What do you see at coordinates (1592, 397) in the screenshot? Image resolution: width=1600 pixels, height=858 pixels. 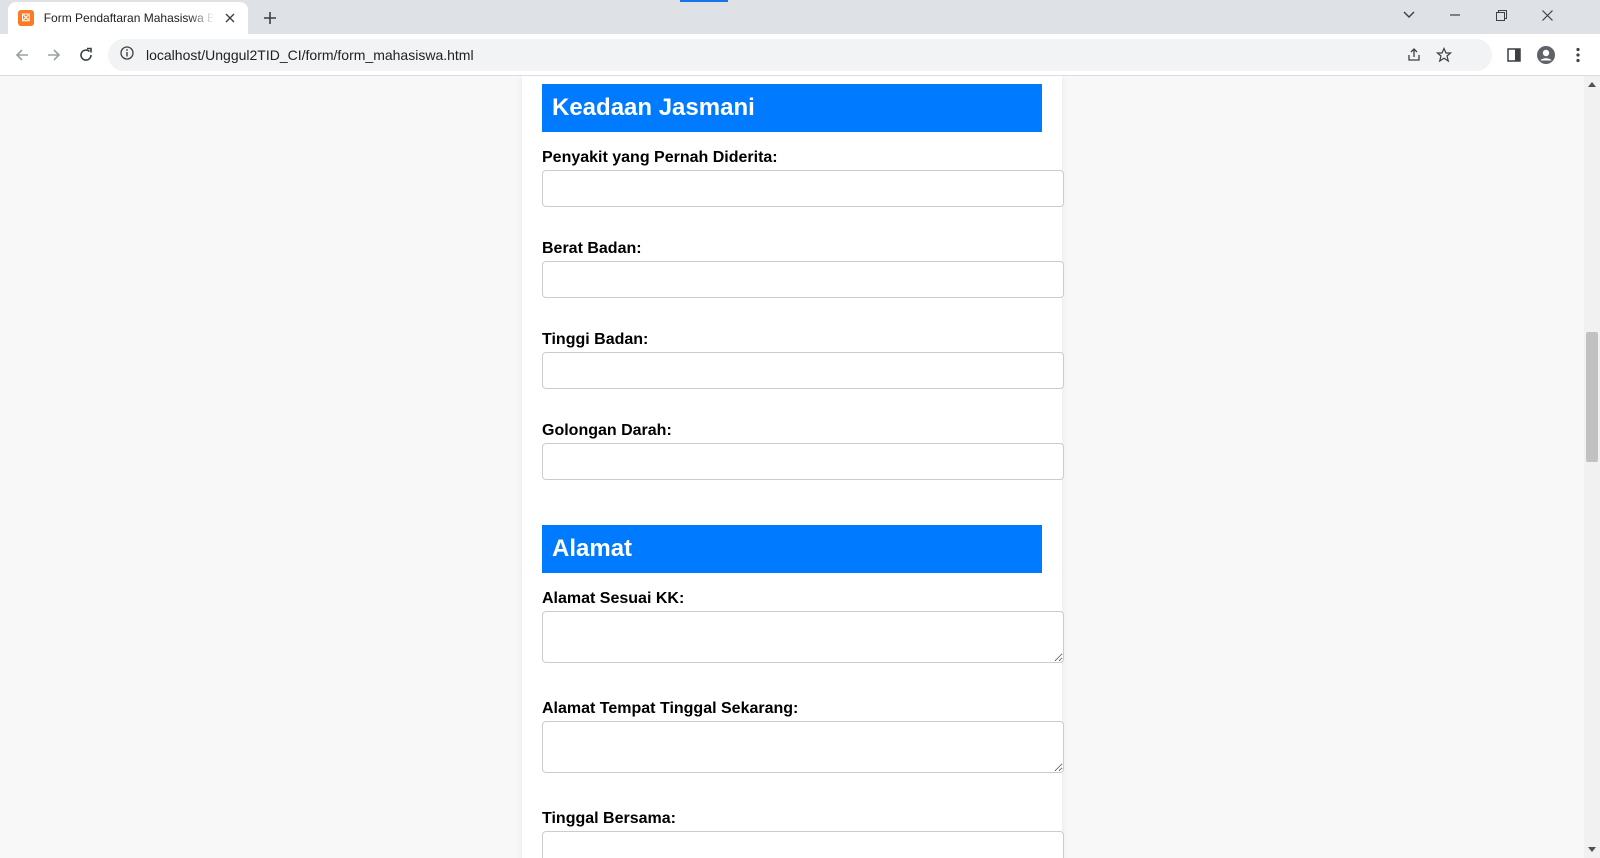 I see `scrollbar-thumb` at bounding box center [1592, 397].